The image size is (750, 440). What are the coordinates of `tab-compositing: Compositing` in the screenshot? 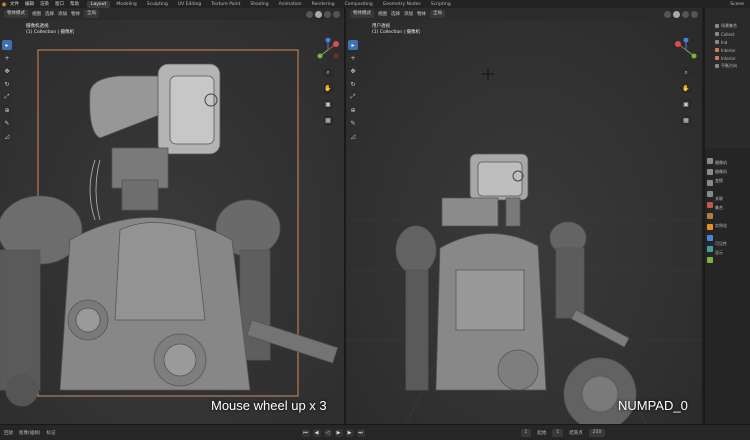 It's located at (359, 4).